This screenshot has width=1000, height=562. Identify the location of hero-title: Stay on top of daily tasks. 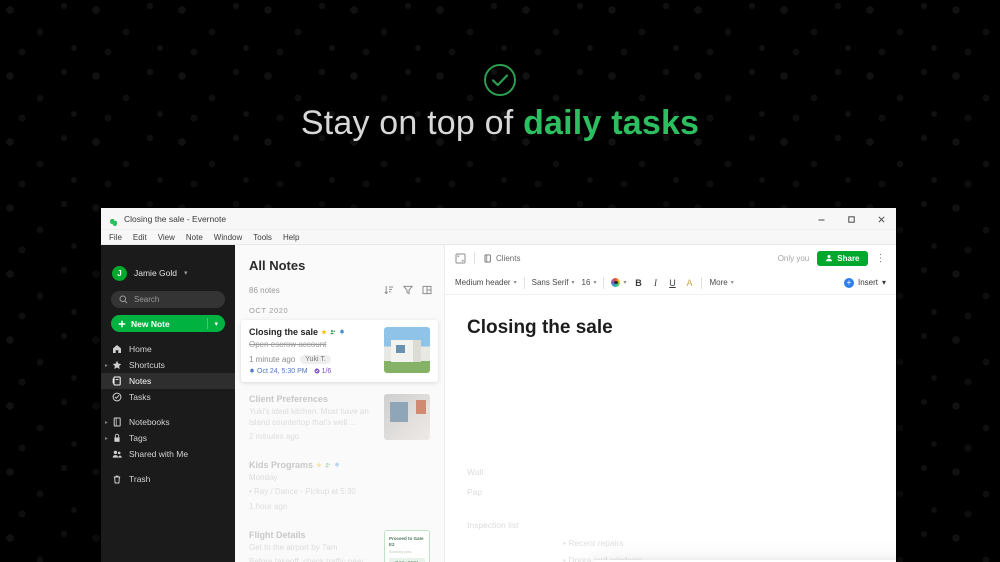
(500, 123).